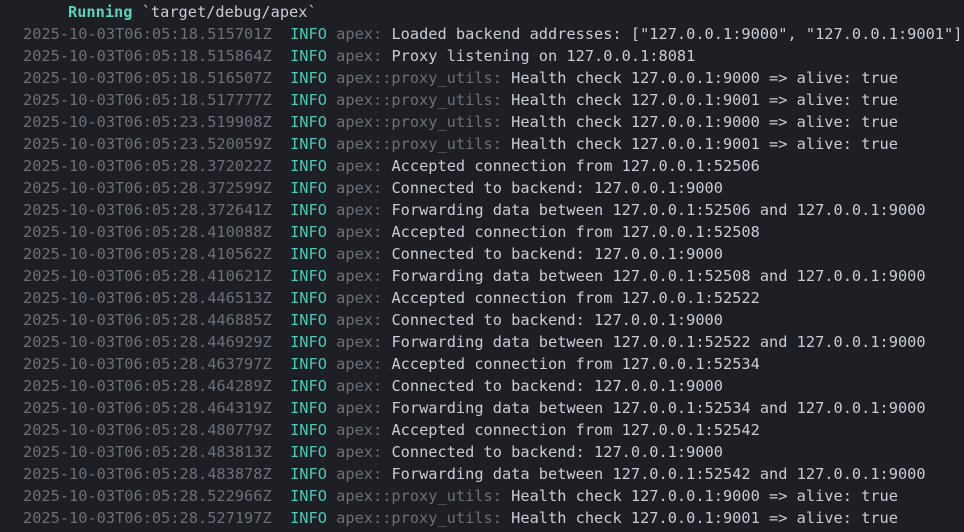 Image resolution: width=964 pixels, height=532 pixels. Describe the element at coordinates (229, 12) in the screenshot. I see `running-command: `target/debug/apex`` at that location.